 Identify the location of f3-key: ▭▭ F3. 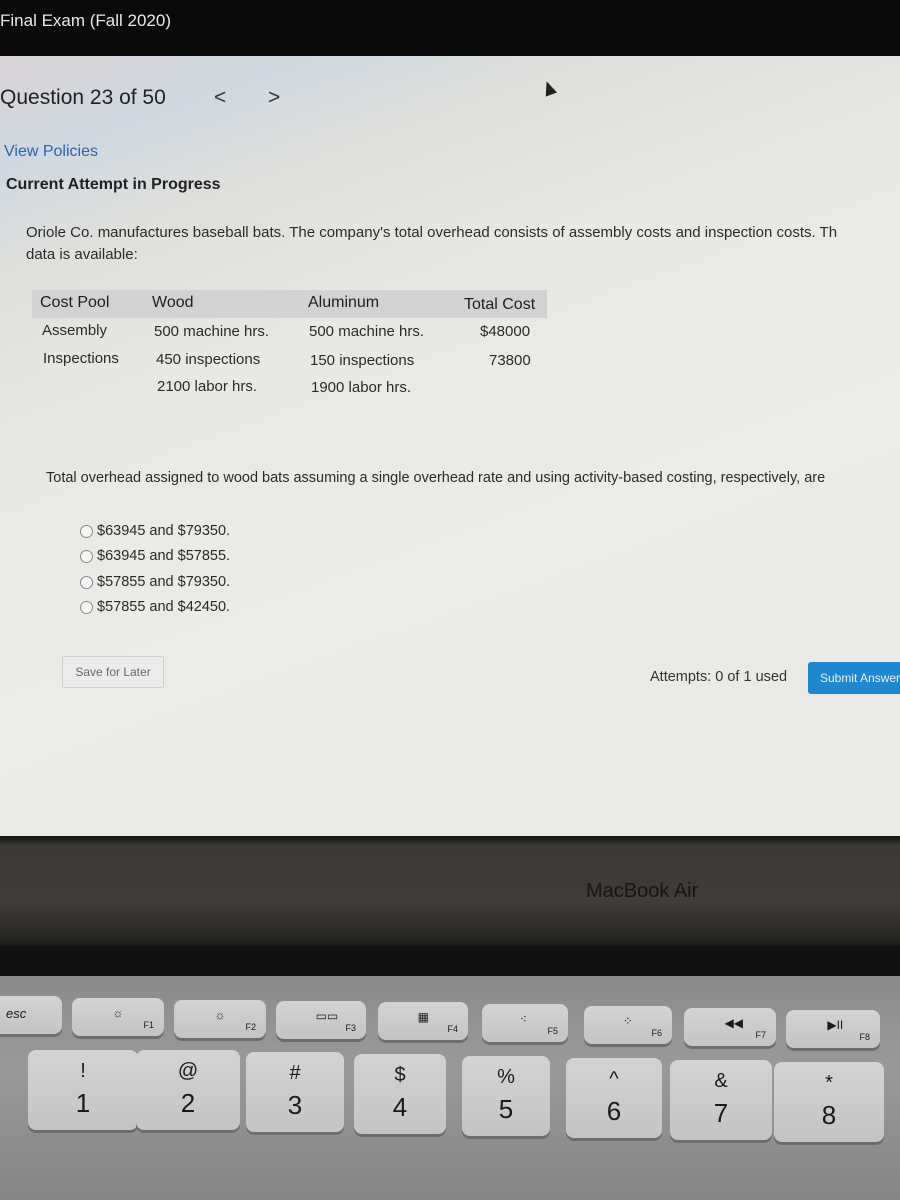
(321, 1020).